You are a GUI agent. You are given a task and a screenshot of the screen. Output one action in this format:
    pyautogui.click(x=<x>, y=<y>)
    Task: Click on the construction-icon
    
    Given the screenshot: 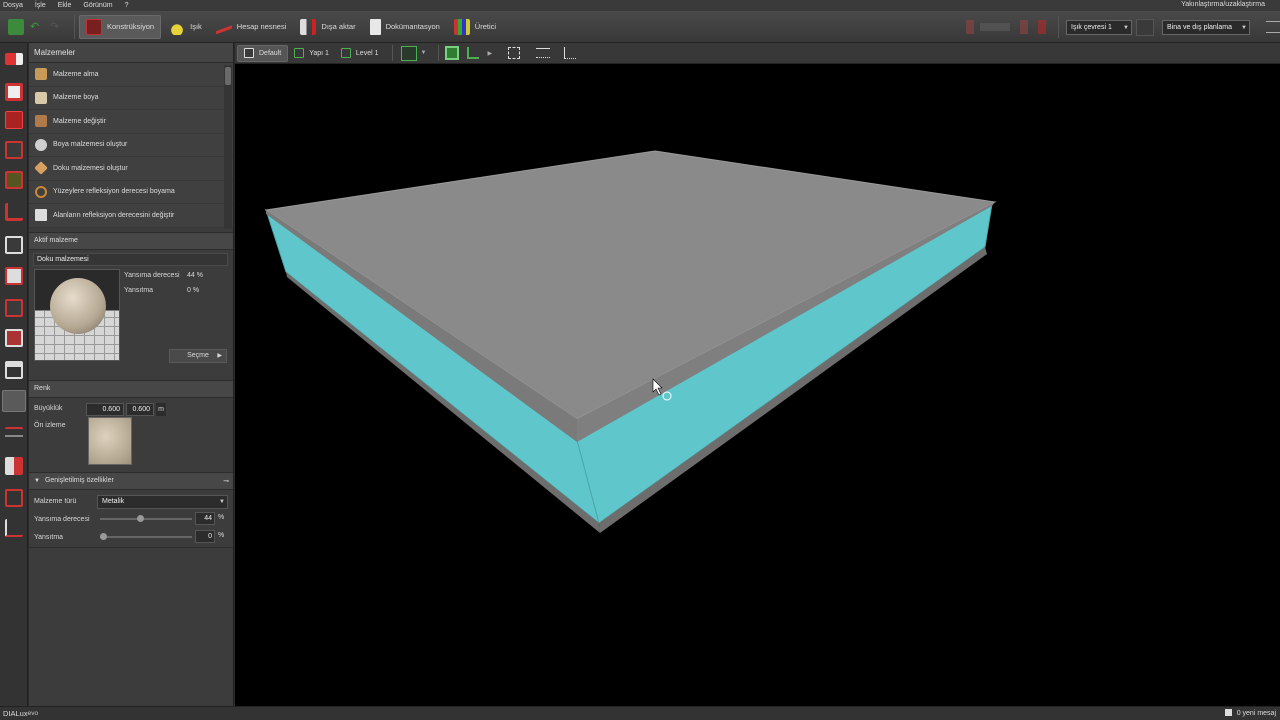 What is the action you would take?
    pyautogui.click(x=94, y=26)
    